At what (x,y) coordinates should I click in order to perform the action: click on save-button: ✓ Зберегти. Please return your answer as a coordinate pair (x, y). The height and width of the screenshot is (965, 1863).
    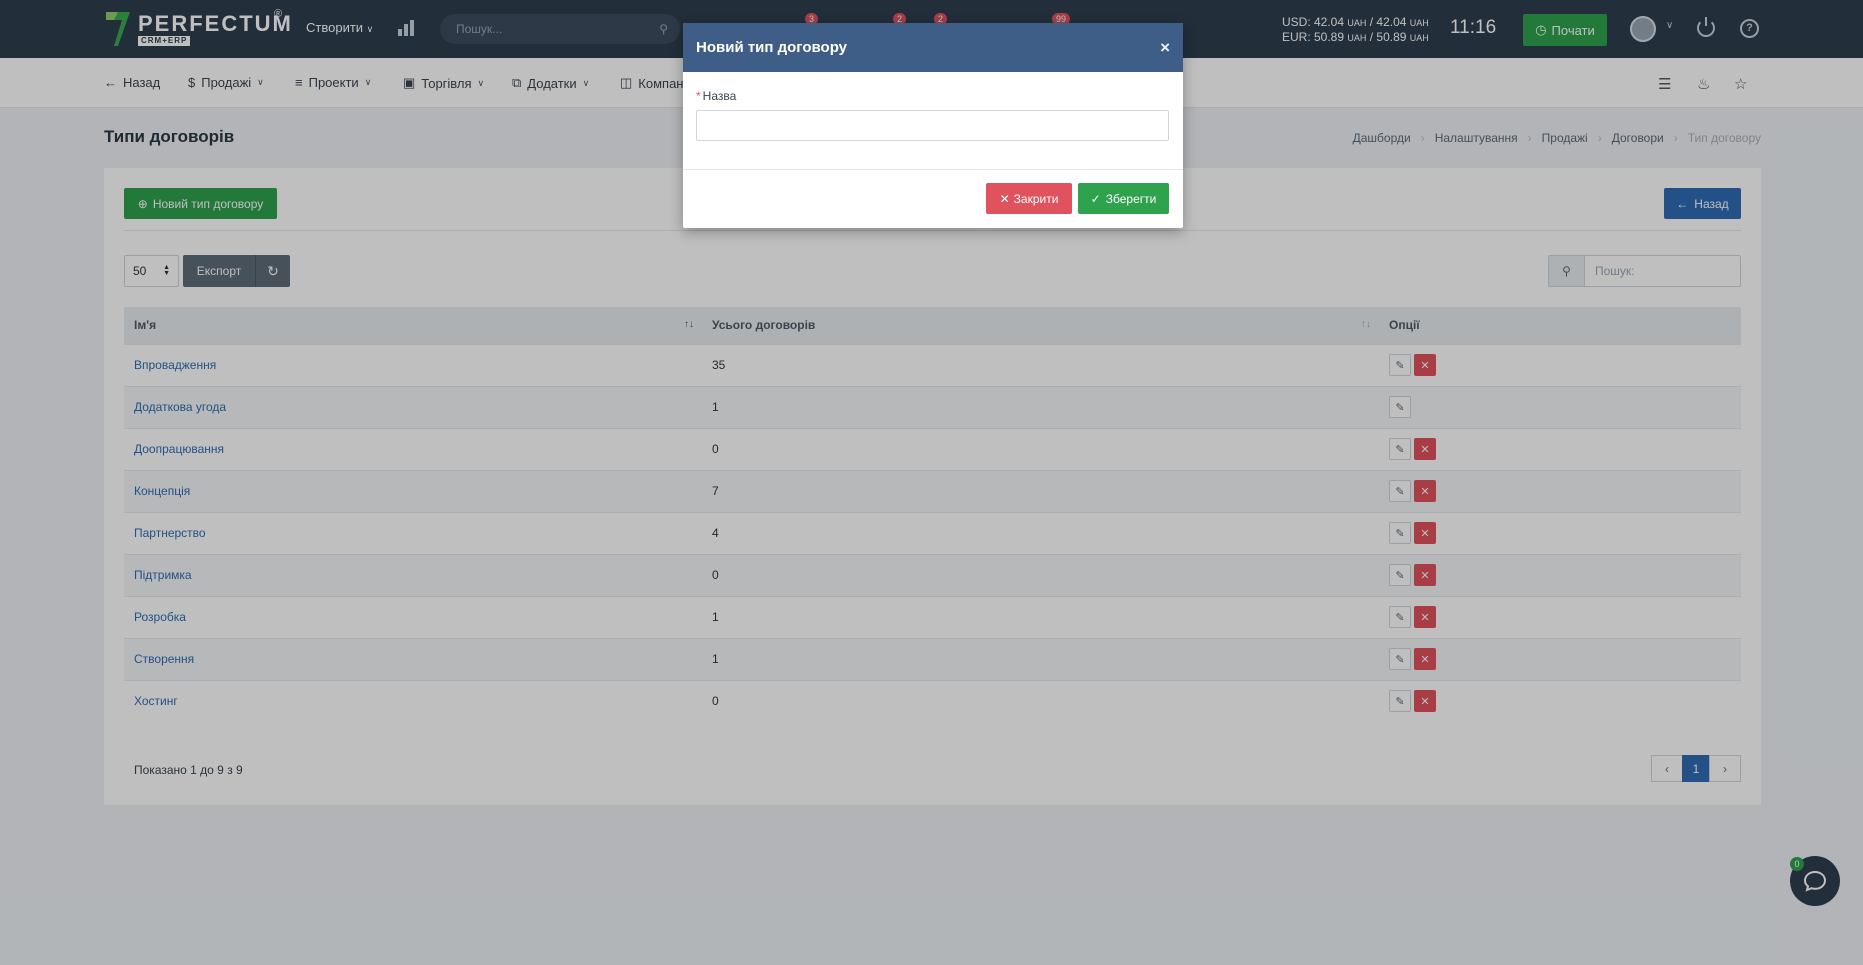
    Looking at the image, I should click on (1123, 198).